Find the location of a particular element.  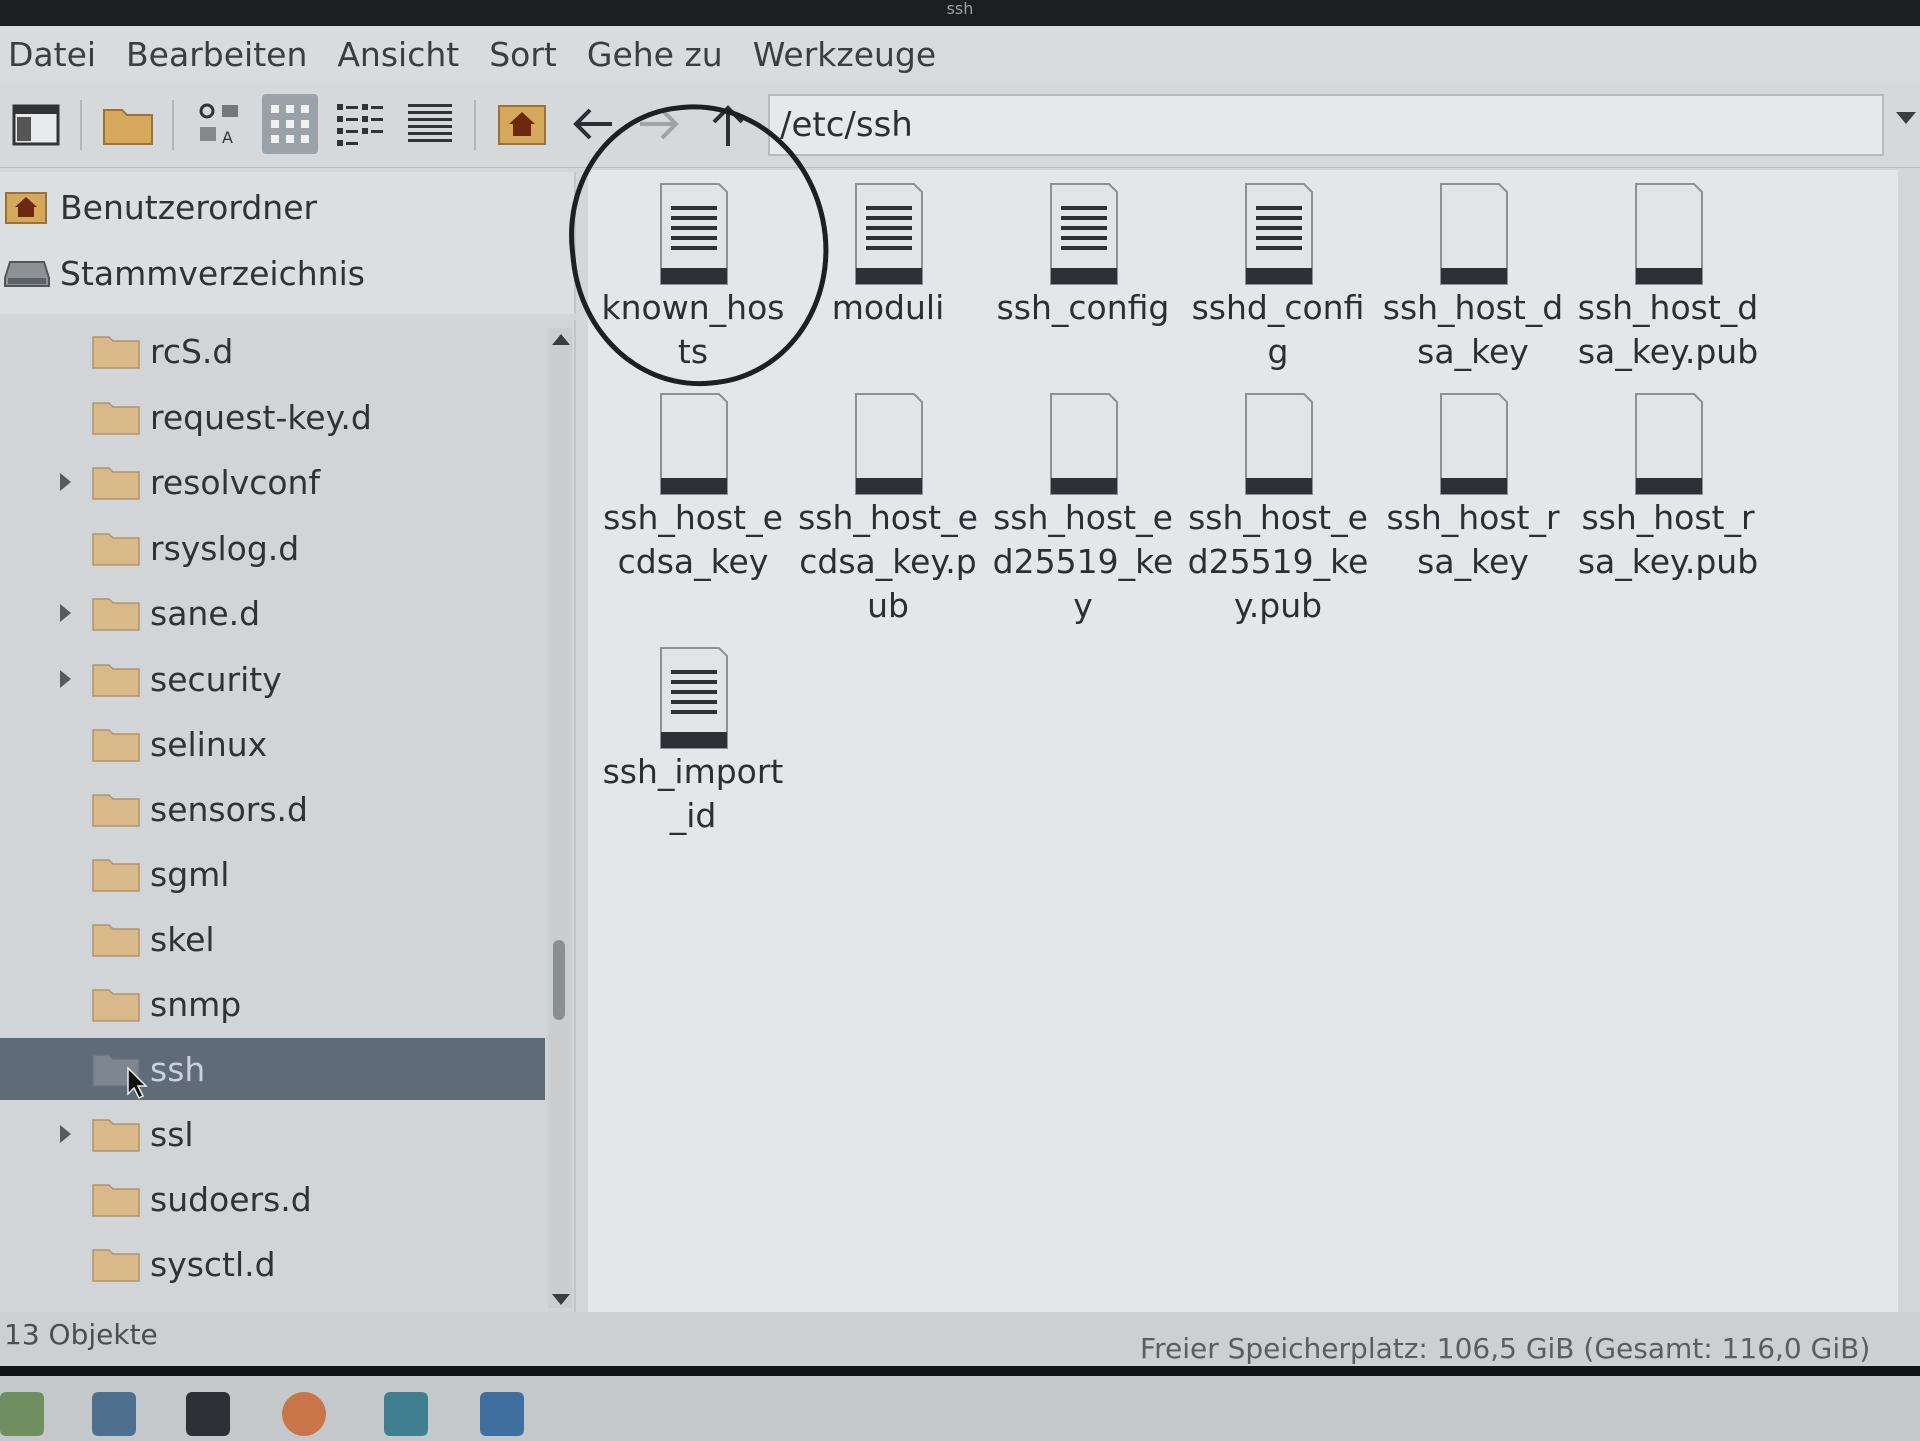

tree-item-sane-d: sane.d is located at coordinates (272, 613).